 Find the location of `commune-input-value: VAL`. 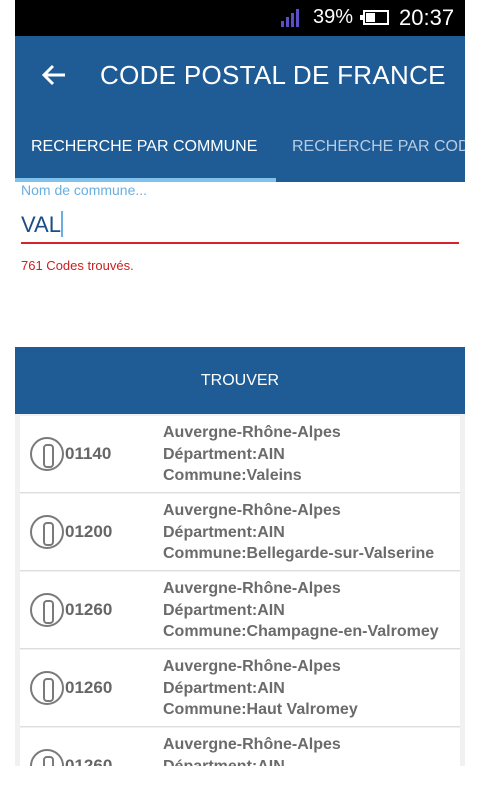

commune-input-value: VAL is located at coordinates (41, 224).